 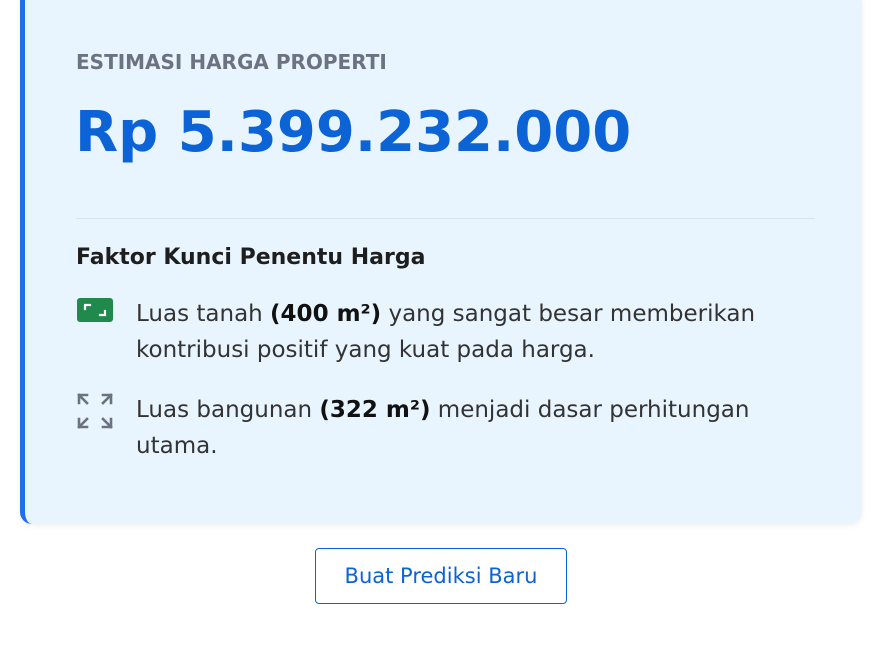 What do you see at coordinates (445, 218) in the screenshot?
I see `divider` at bounding box center [445, 218].